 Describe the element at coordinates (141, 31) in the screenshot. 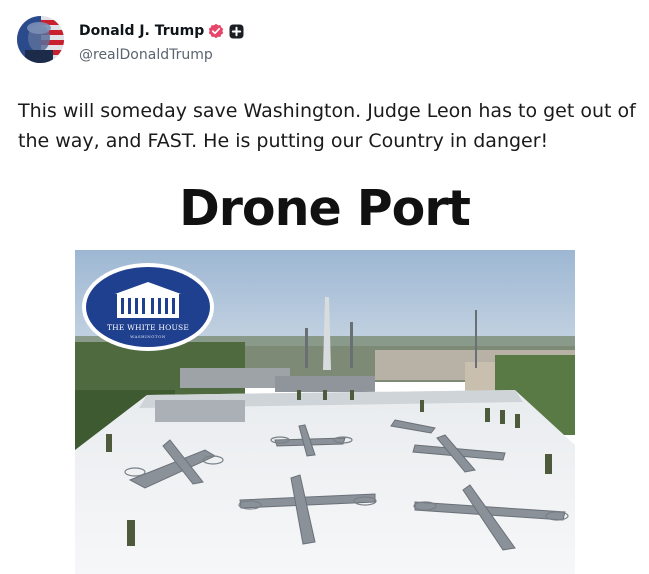

I see `display-name: Donald J. Trump` at that location.